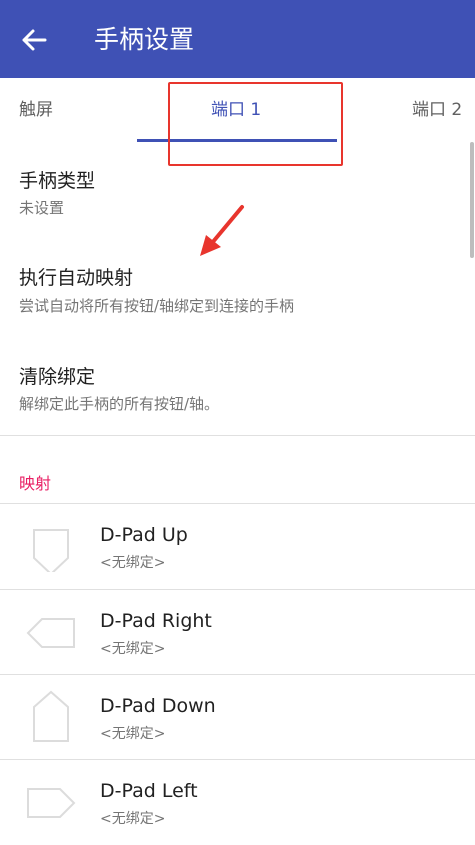  Describe the element at coordinates (237, 546) in the screenshot. I see `mapping-row-dpad-up: D-Pad Up <无绑定>` at that location.